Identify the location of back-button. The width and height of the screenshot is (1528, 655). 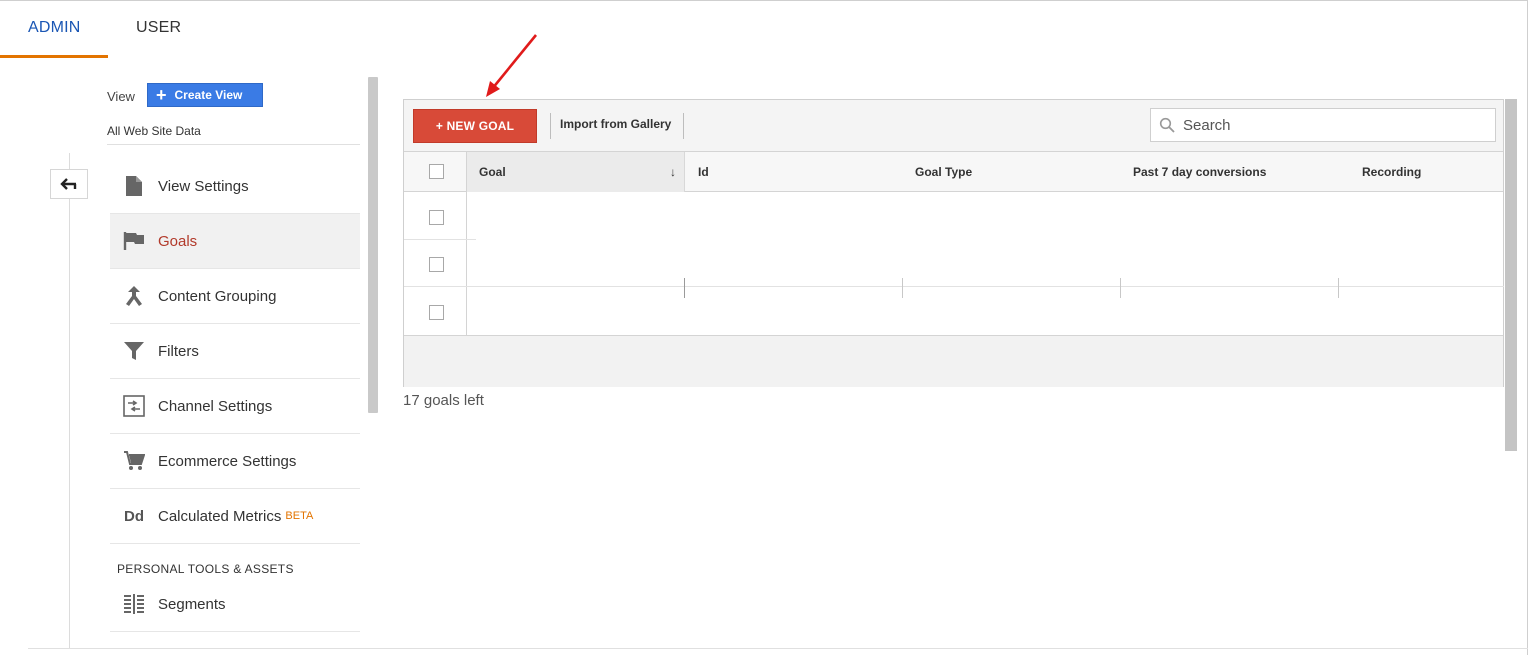
(69, 184).